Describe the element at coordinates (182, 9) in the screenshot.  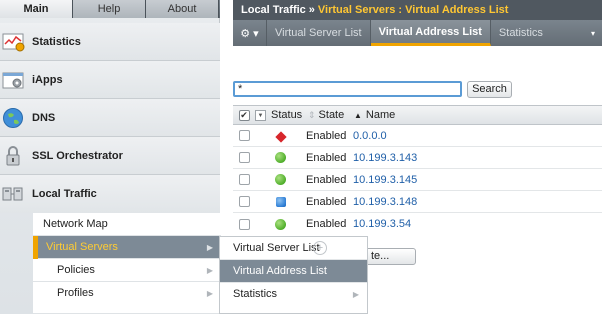
I see `tab-about: About` at that location.